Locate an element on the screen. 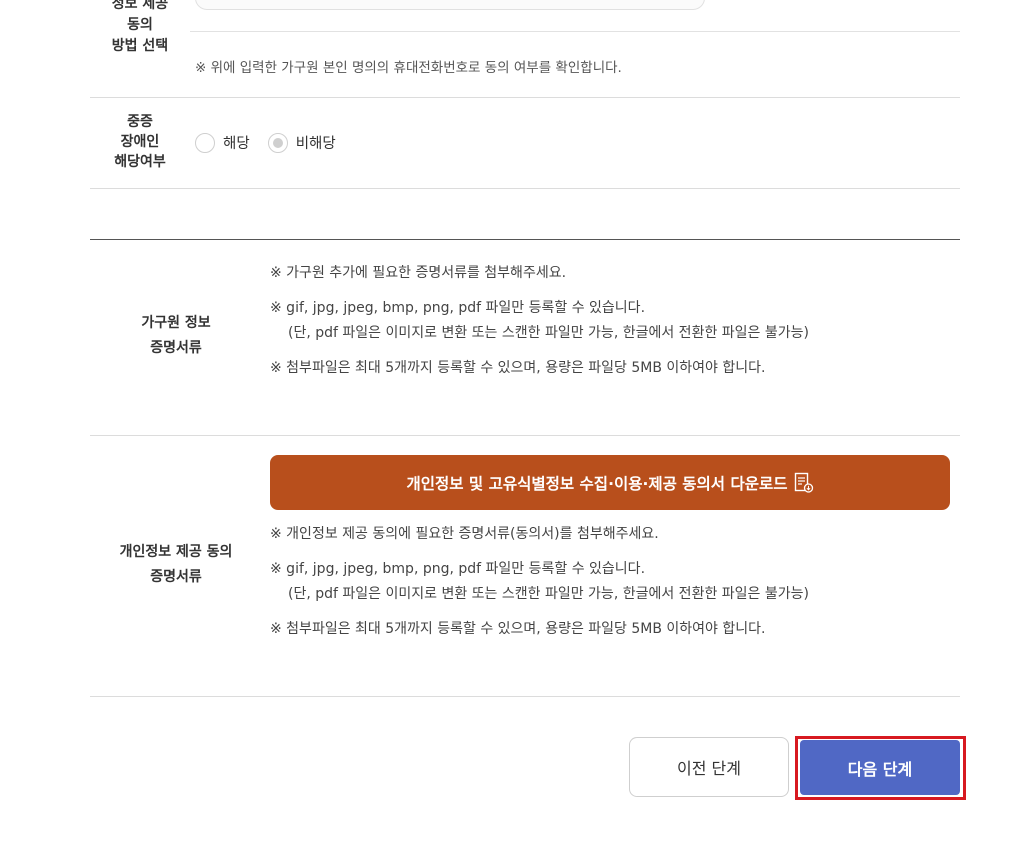 This screenshot has width=1034, height=855. disability-label: 중증 장애인 해당여부 is located at coordinates (140, 142).